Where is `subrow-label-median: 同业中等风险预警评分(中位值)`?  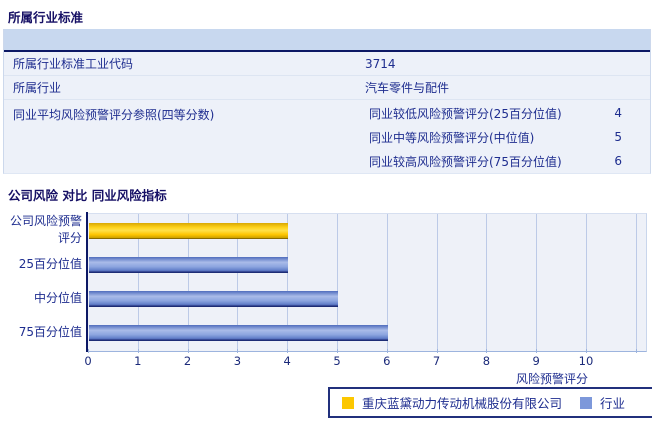 subrow-label-median: 同业中等风险预警评分(中位值) is located at coordinates (452, 137).